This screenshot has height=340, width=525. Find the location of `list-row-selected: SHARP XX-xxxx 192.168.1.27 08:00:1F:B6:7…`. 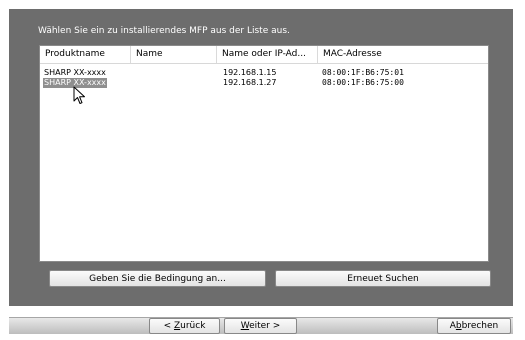

list-row-selected: SHARP XX-xxxx 192.168.1.27 08:00:1F:B6:7… is located at coordinates (264, 83).